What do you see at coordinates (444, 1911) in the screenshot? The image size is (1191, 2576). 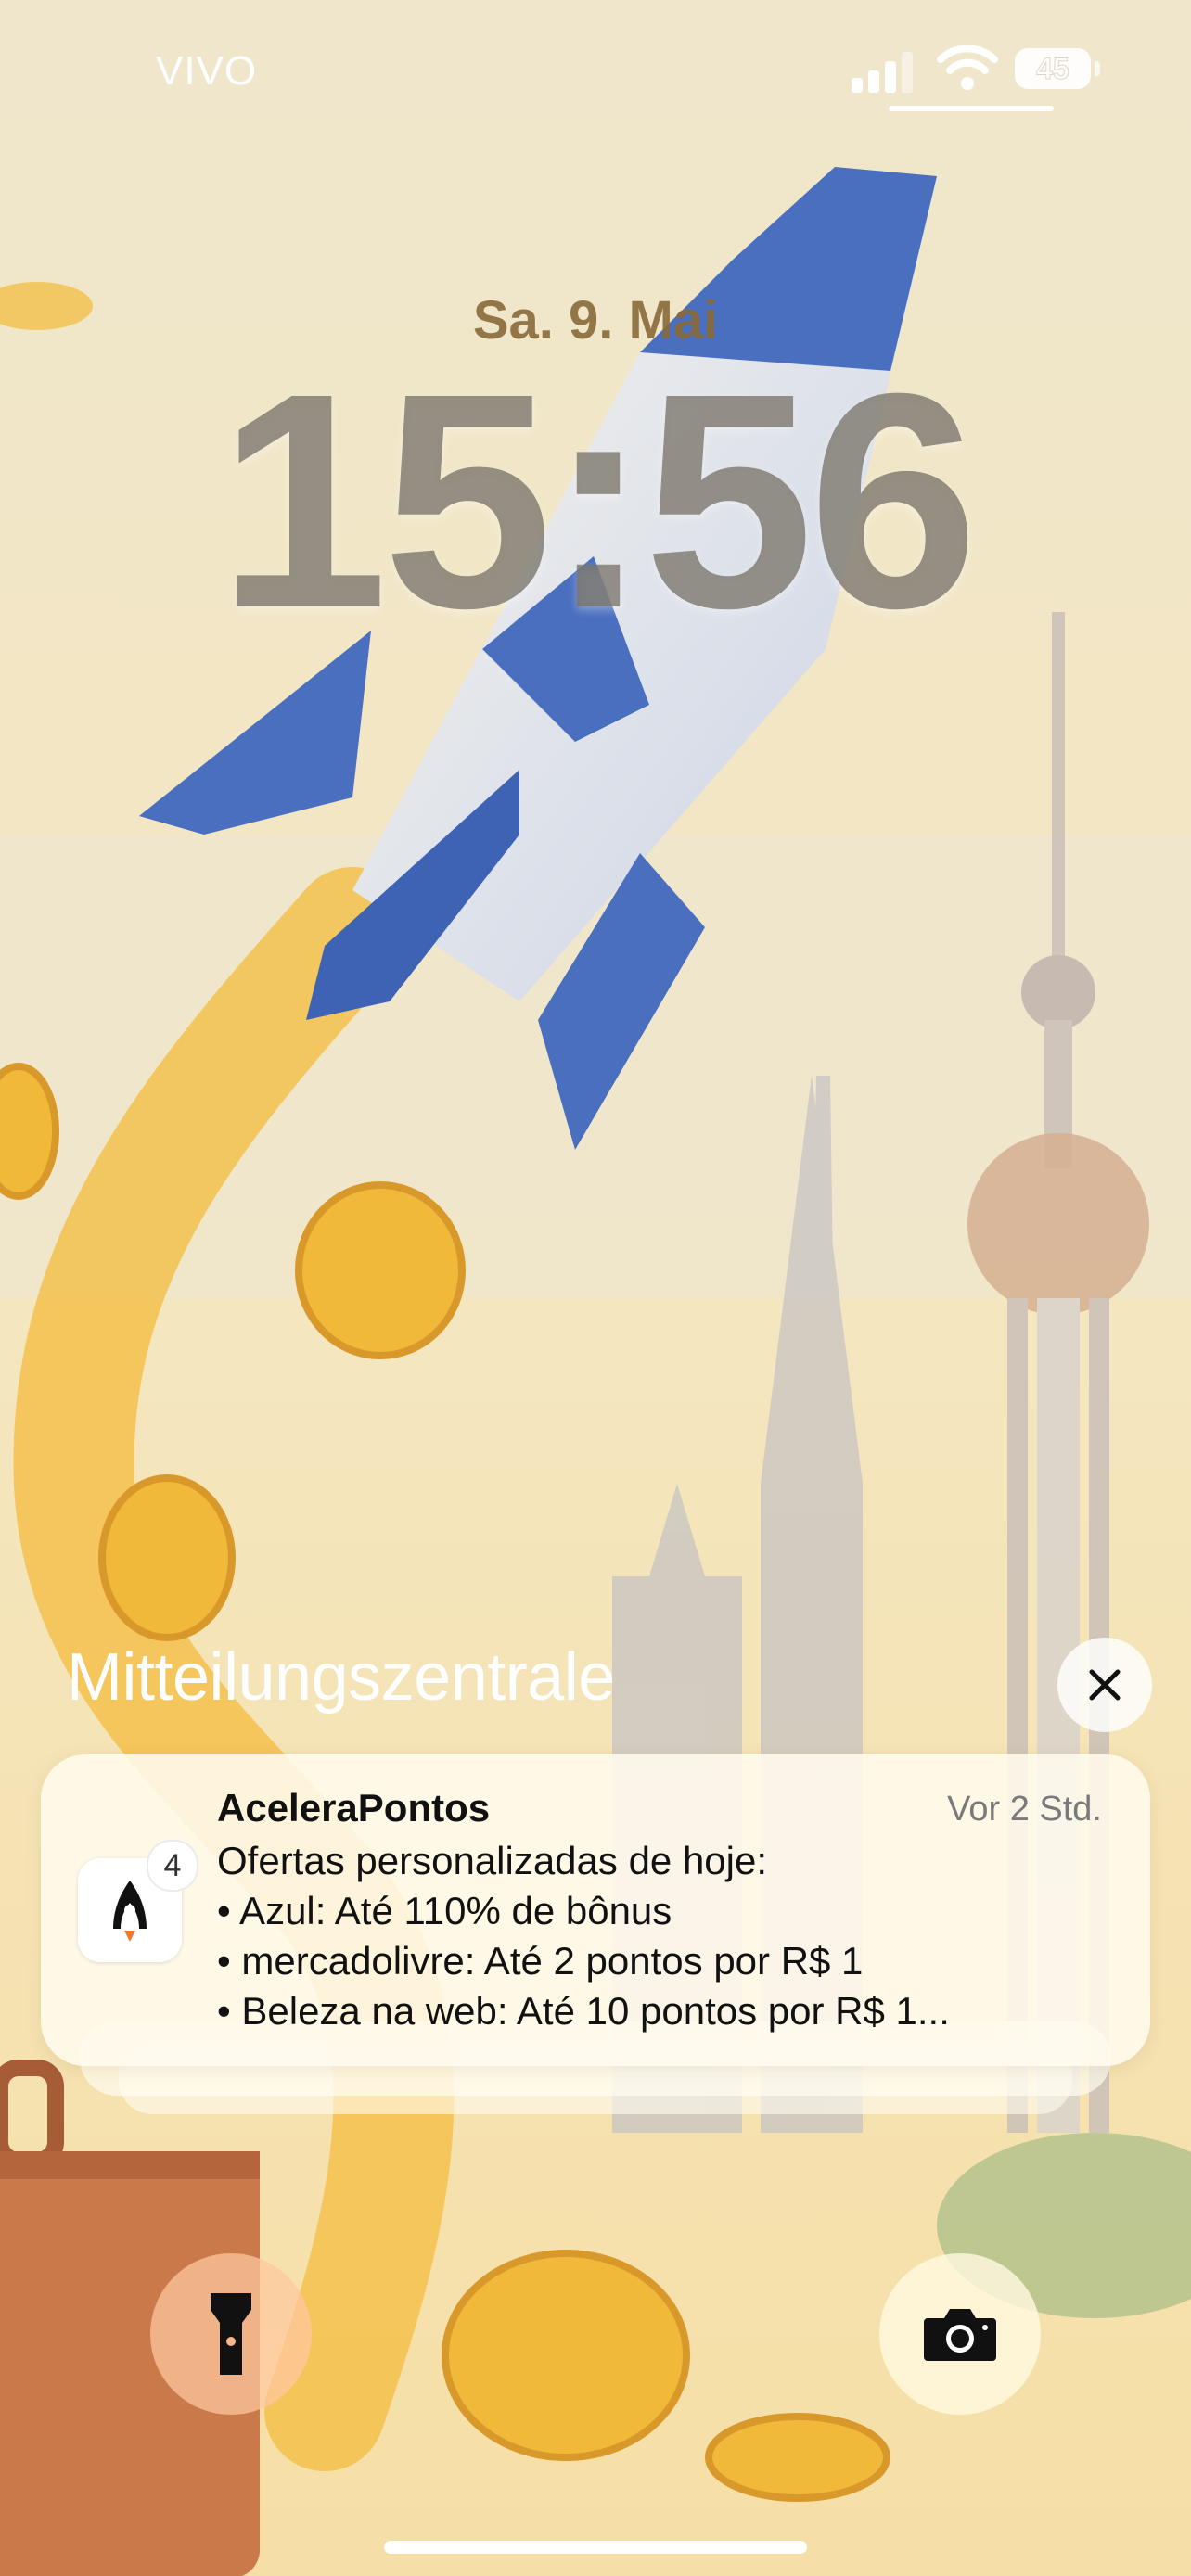 I see `notification-line: • Azul: Até 110% de bônus` at bounding box center [444, 1911].